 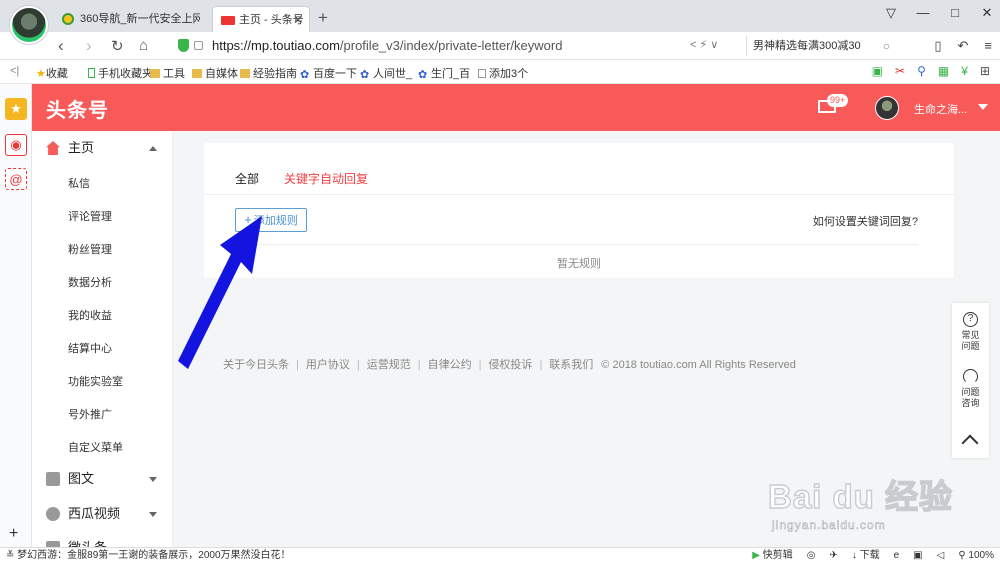 What do you see at coordinates (937, 46) in the screenshot?
I see `phone-icon: ▯` at bounding box center [937, 46].